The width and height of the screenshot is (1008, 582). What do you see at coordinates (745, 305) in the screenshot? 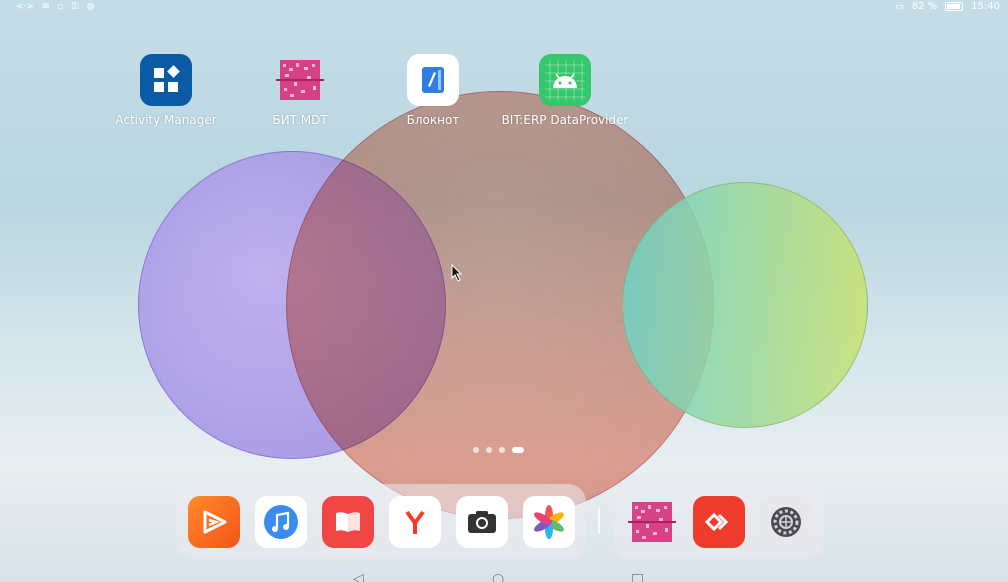
I see `wallpaper-circle-green` at bounding box center [745, 305].